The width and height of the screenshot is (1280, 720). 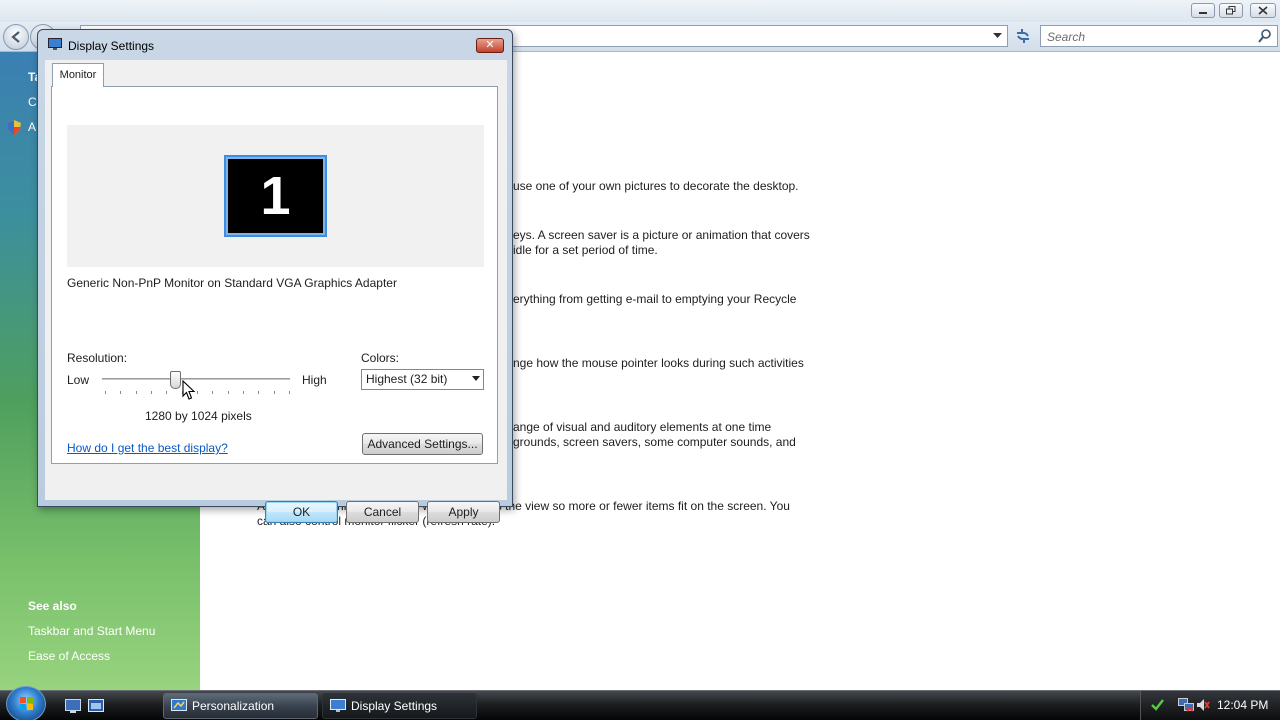 What do you see at coordinates (78, 75) in the screenshot?
I see `tab-monitor: Monitor` at bounding box center [78, 75].